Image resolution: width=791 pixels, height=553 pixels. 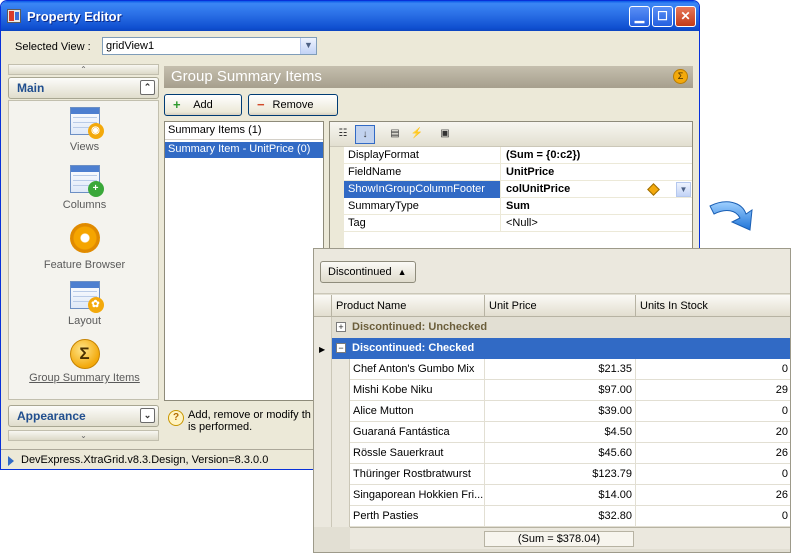 I want to click on cell-product-name: Perth Pasties, so click(x=417, y=516).